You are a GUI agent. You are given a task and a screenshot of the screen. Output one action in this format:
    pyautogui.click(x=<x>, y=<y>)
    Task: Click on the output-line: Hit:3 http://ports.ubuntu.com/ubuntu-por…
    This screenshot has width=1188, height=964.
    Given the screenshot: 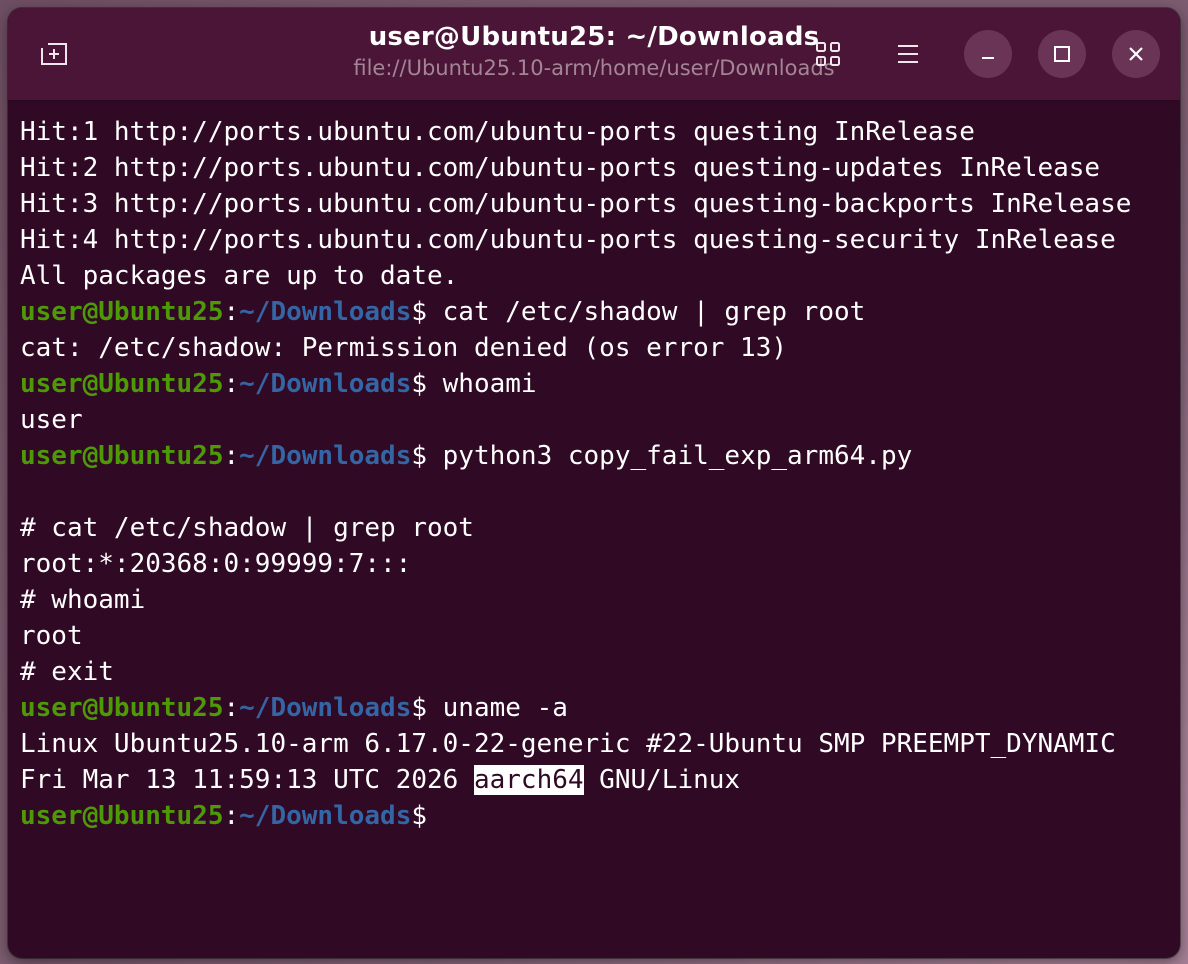 What is the action you would take?
    pyautogui.click(x=576, y=204)
    